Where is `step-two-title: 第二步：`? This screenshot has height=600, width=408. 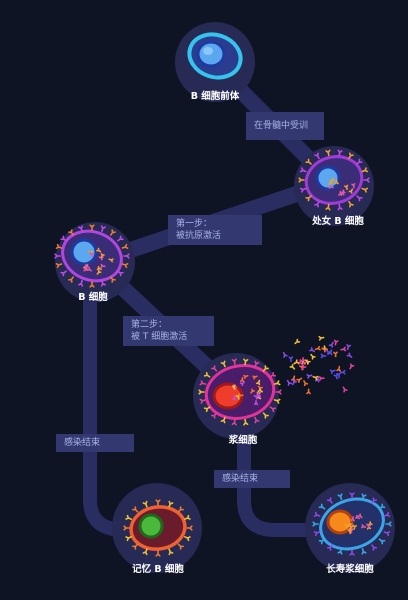
step-two-title: 第二步： is located at coordinates (149, 325).